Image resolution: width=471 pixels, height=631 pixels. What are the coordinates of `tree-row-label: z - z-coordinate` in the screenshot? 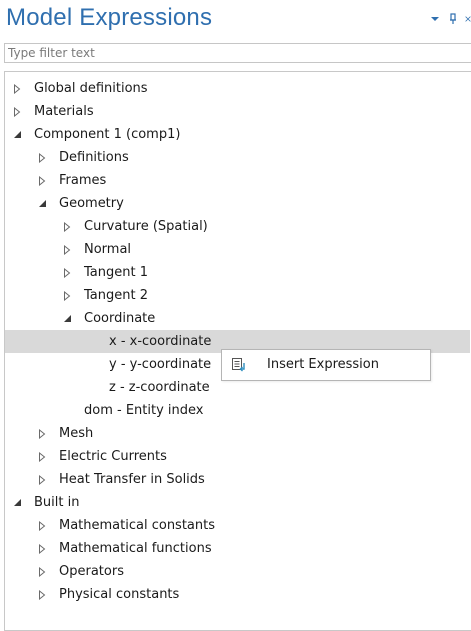 It's located at (159, 387).